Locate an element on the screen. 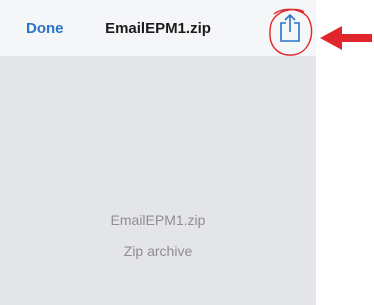 The image size is (374, 305). file-type-label: Zip archive is located at coordinates (158, 251).